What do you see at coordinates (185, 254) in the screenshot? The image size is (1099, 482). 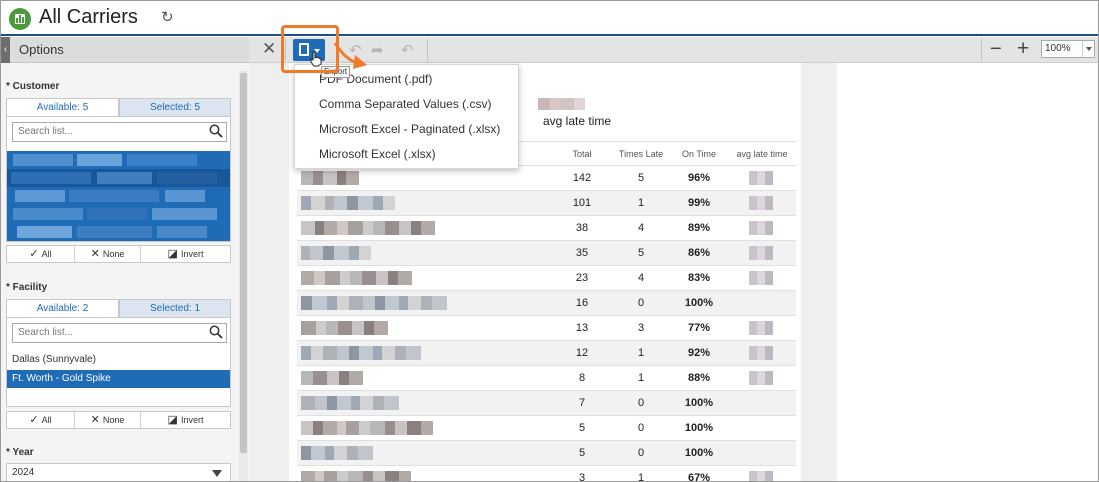 I see `customer-invert-button: ◪ Invert` at bounding box center [185, 254].